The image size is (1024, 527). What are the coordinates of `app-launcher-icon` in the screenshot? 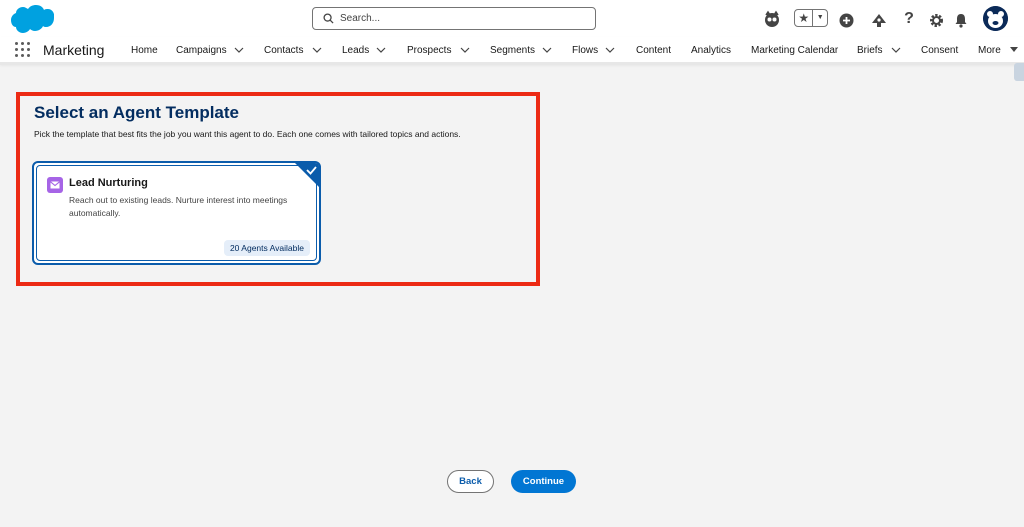 It's located at (22, 49).